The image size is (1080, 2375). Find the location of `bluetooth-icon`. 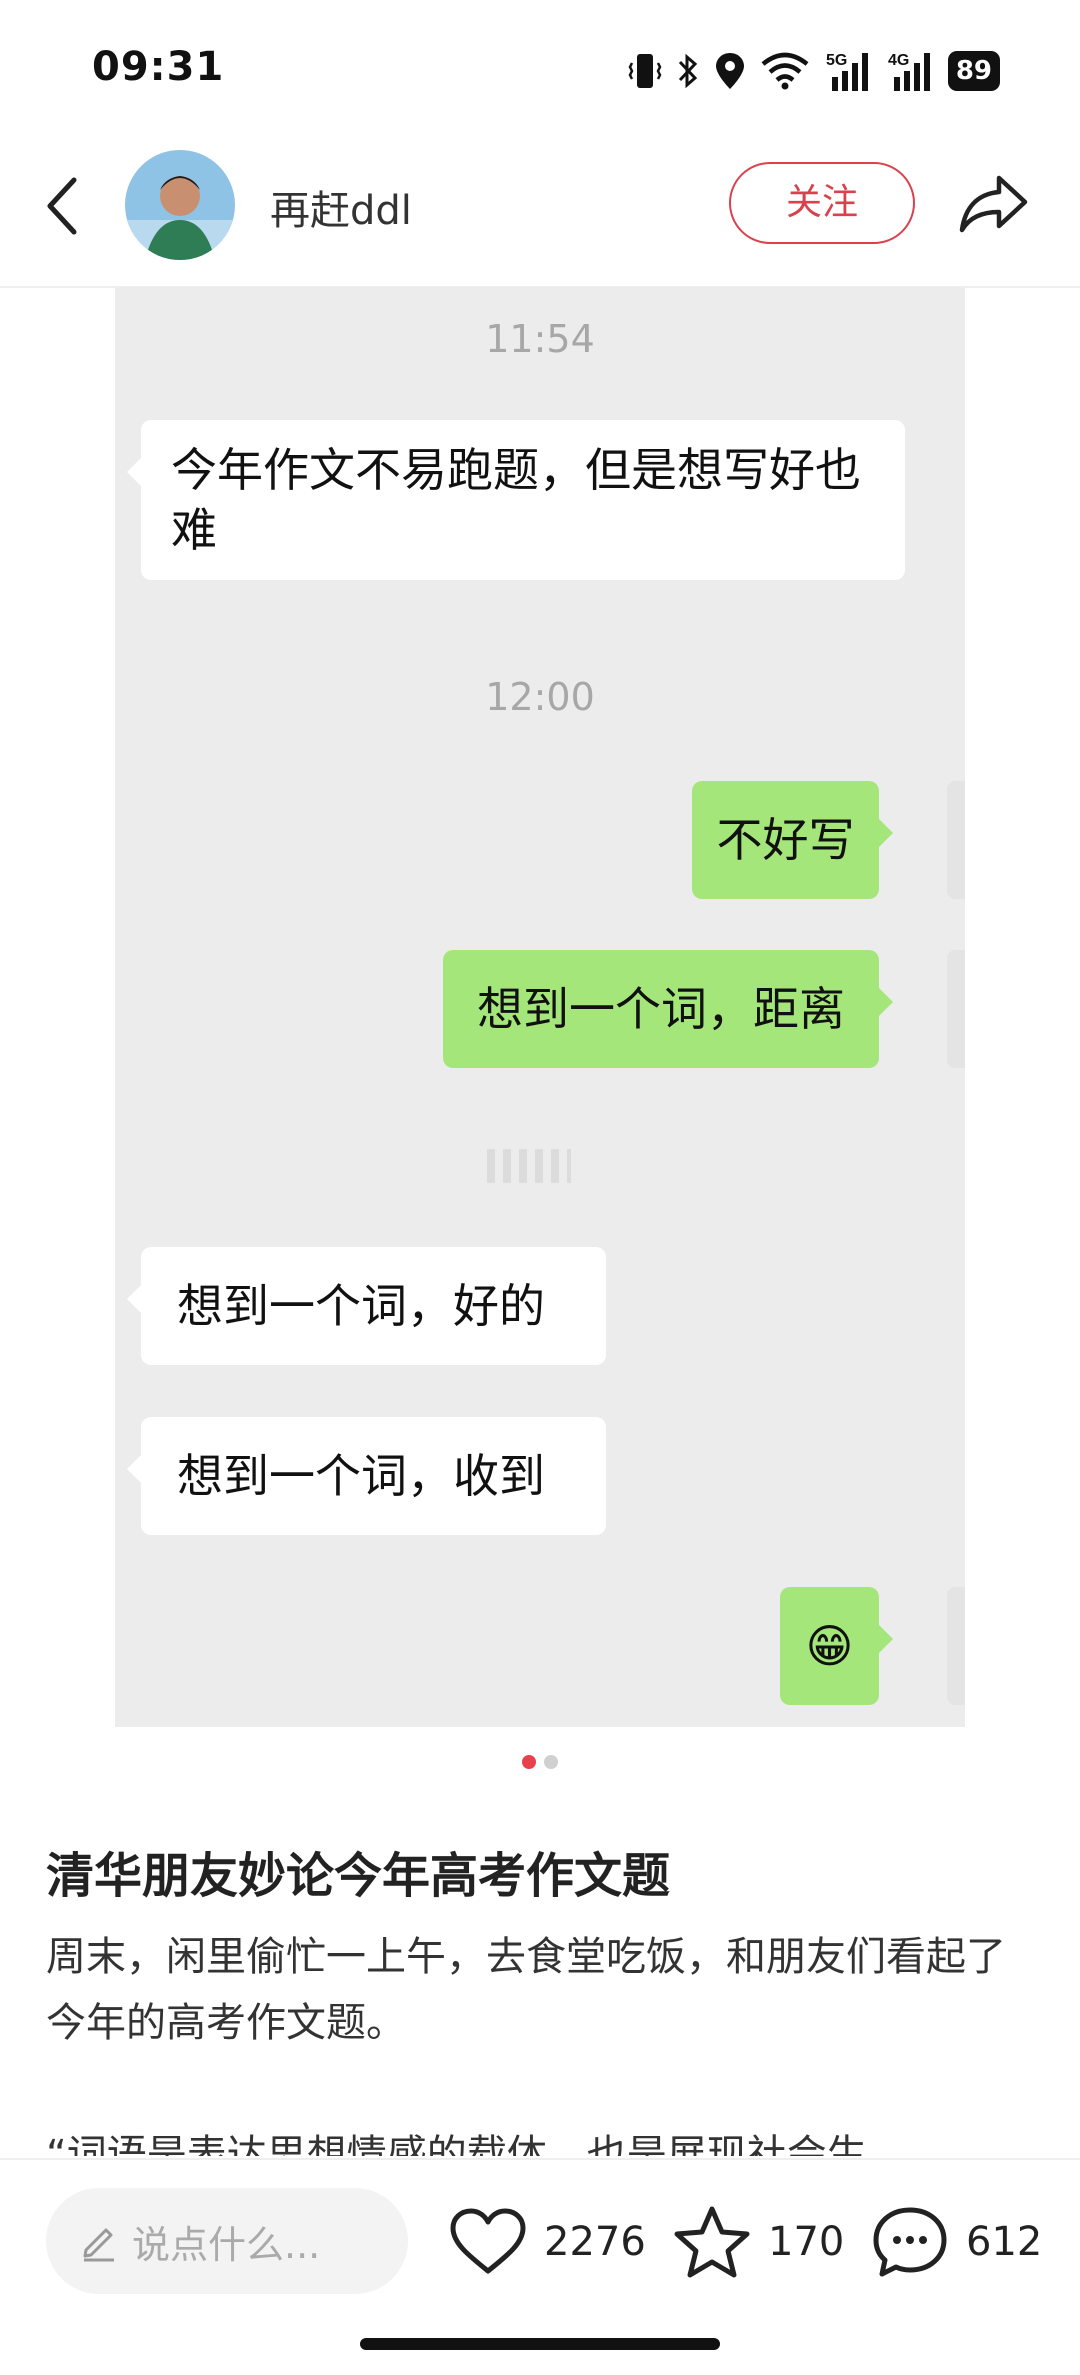

bluetooth-icon is located at coordinates (687, 71).